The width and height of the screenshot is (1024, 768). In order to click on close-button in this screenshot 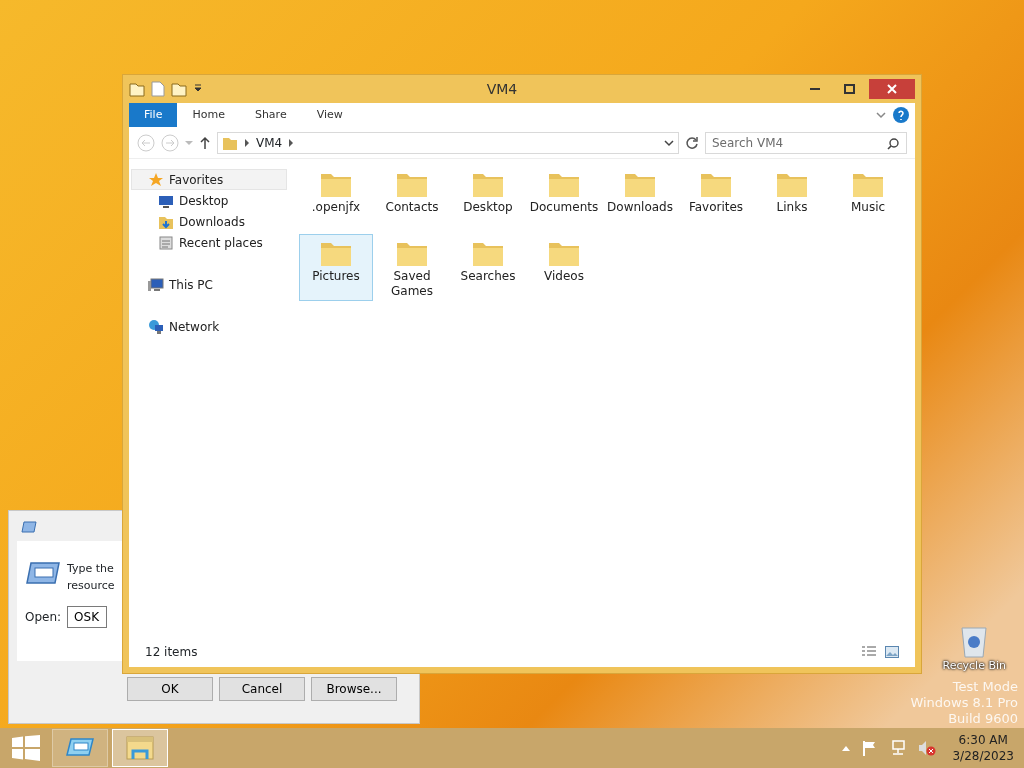, I will do `click(892, 89)`.